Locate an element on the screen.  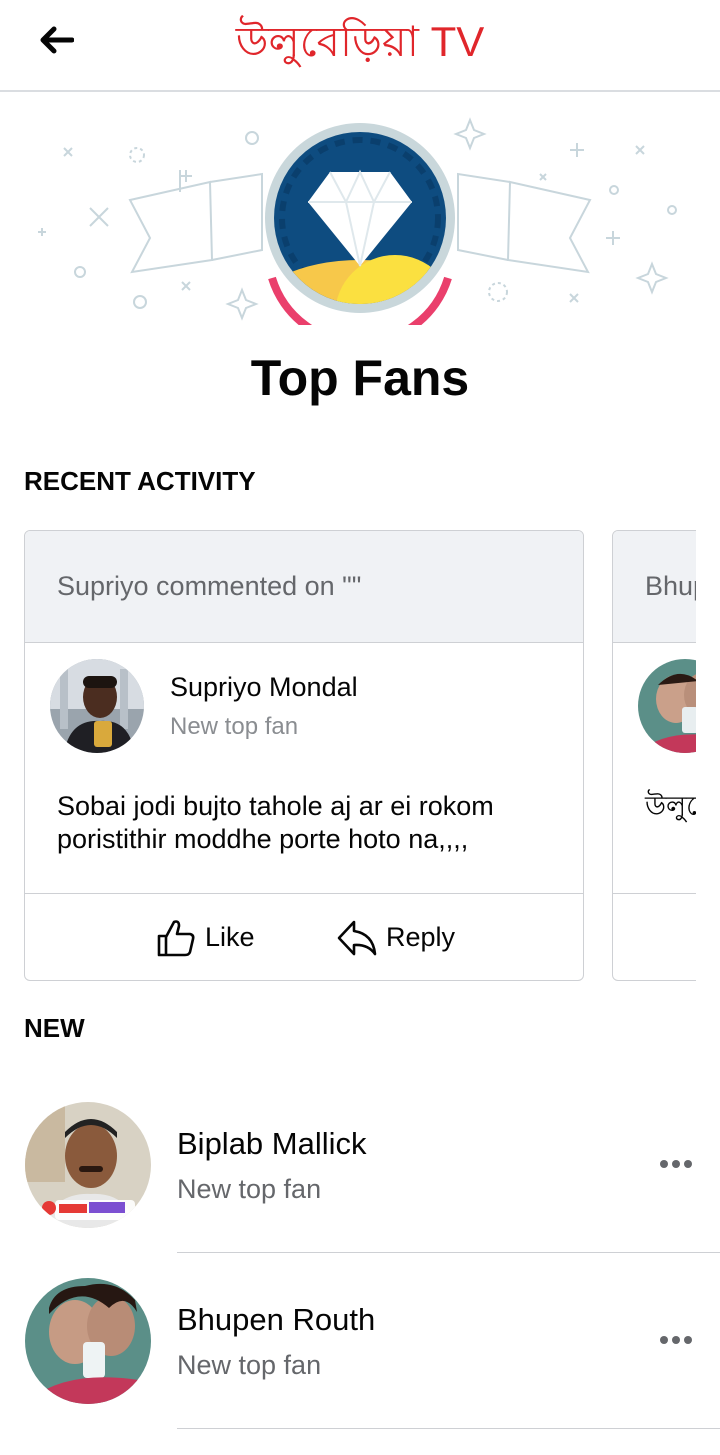
app-header: উলুবেড়িয়া TV is located at coordinates (360, 46).